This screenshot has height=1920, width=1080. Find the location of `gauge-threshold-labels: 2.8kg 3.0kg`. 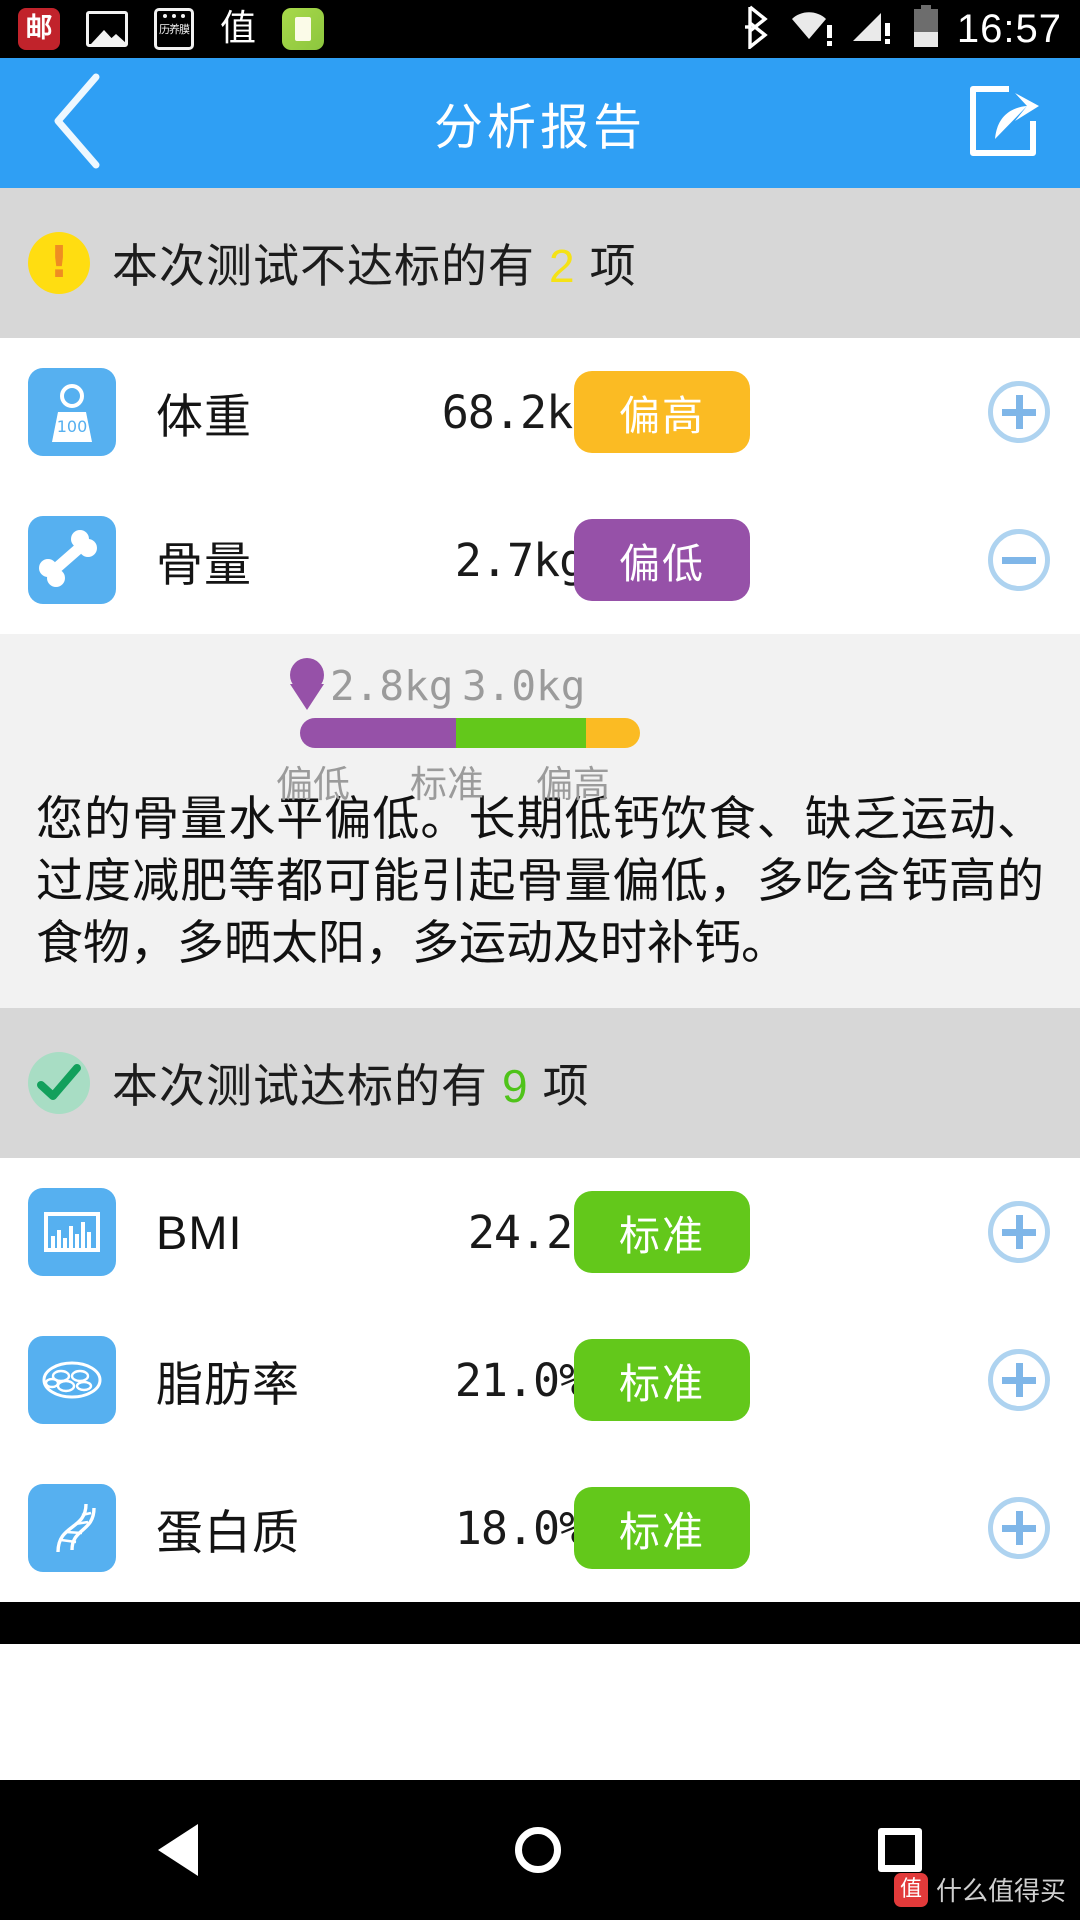

gauge-threshold-labels: 2.8kg 3.0kg is located at coordinates (540, 687).